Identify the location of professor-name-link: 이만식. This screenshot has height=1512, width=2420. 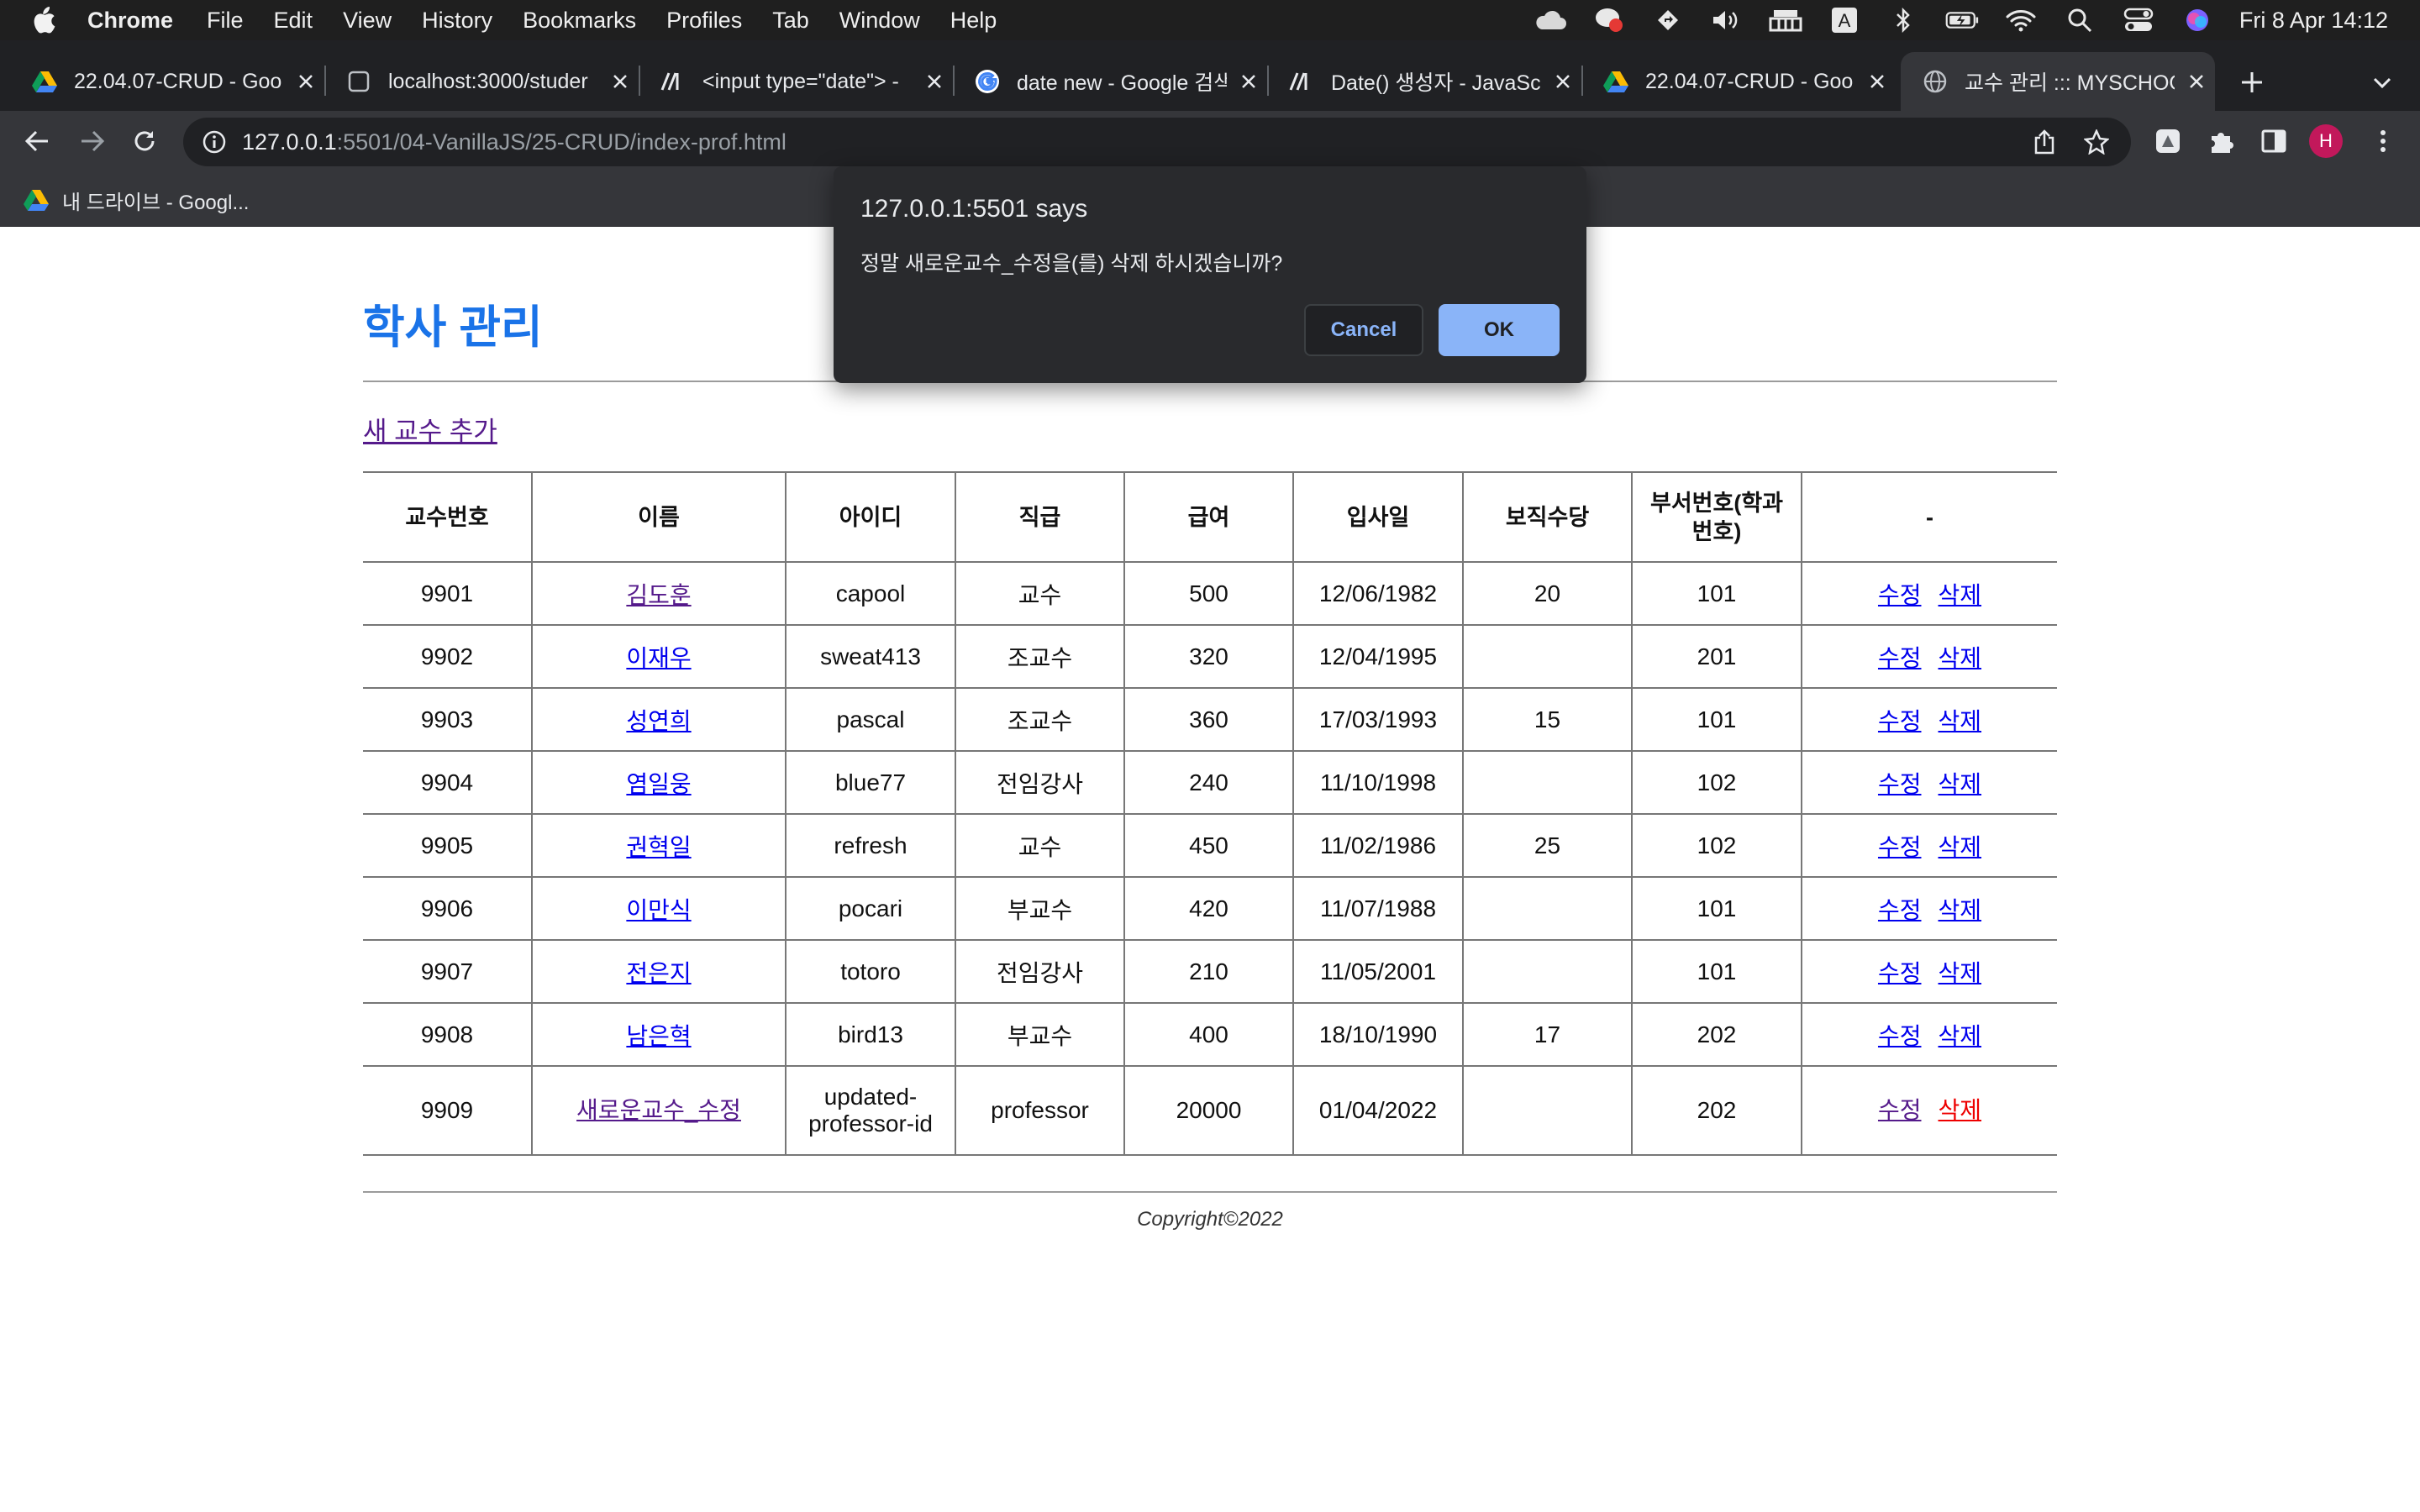
(658, 910).